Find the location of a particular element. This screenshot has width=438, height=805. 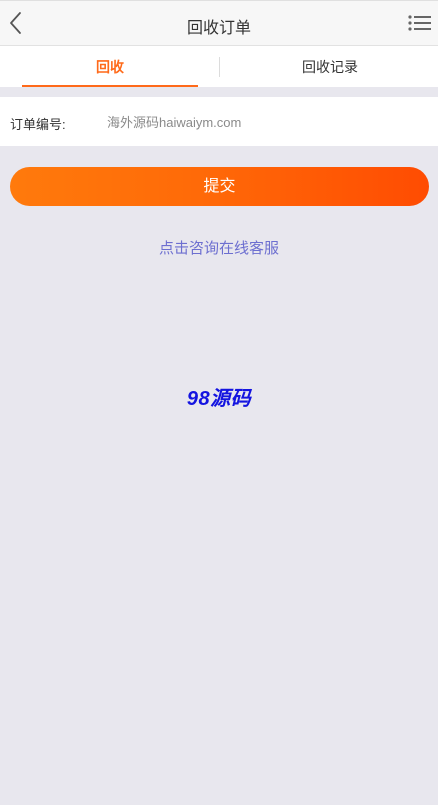

order-number-label: 订单编号: is located at coordinates (38, 124).